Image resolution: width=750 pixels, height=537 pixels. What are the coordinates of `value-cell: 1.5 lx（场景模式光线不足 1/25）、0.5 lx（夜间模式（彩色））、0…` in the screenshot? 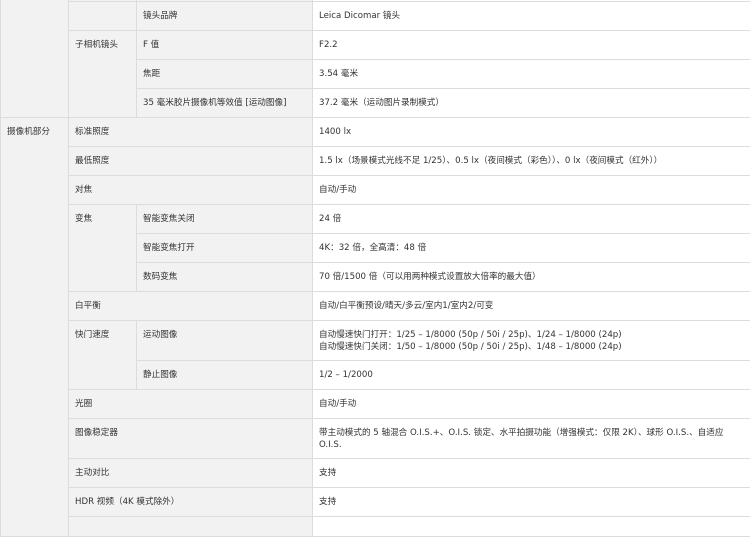 It's located at (531, 161).